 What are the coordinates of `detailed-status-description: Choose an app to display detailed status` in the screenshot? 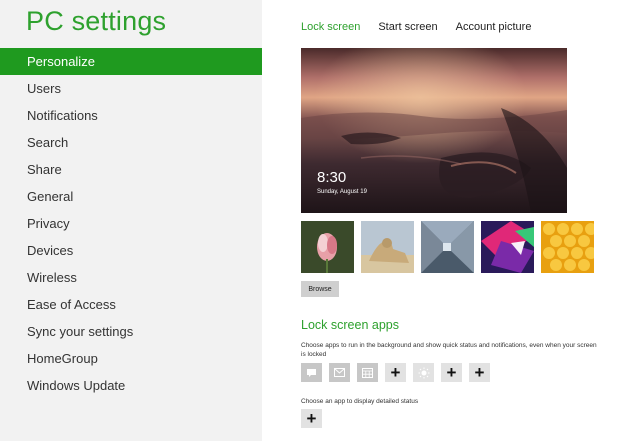 It's located at (360, 401).